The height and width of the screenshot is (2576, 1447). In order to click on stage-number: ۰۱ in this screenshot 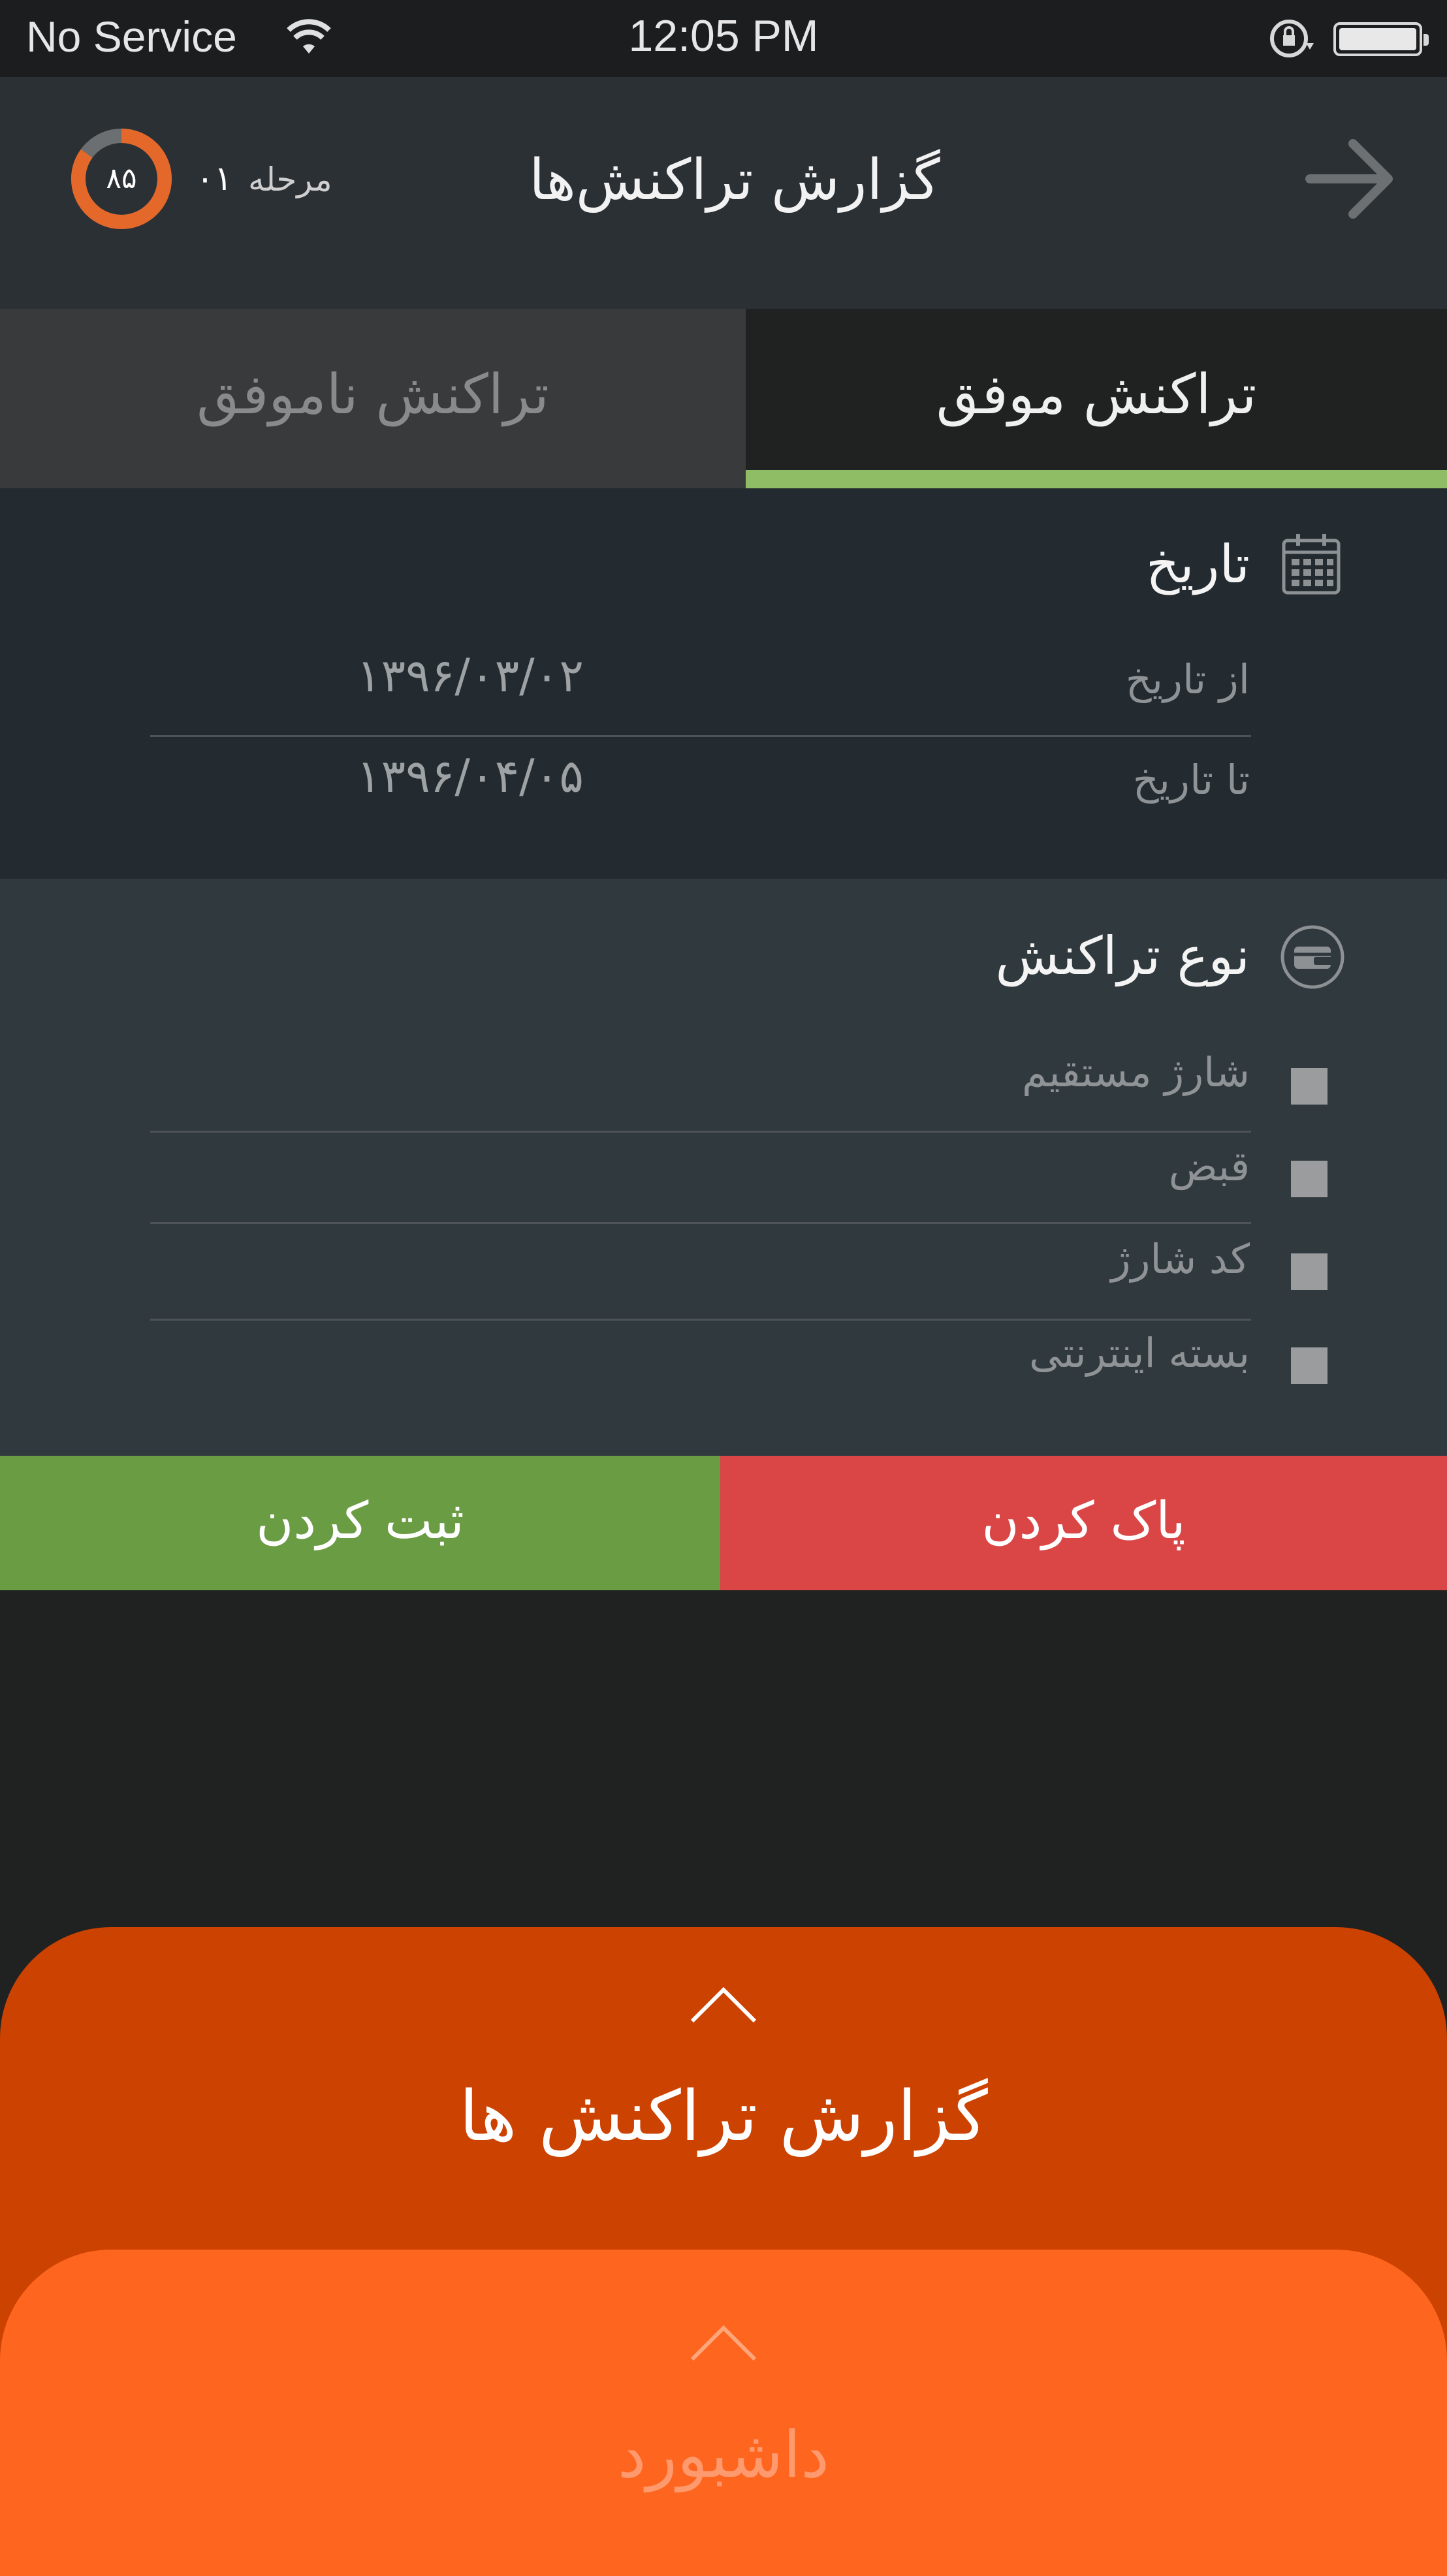, I will do `click(214, 179)`.